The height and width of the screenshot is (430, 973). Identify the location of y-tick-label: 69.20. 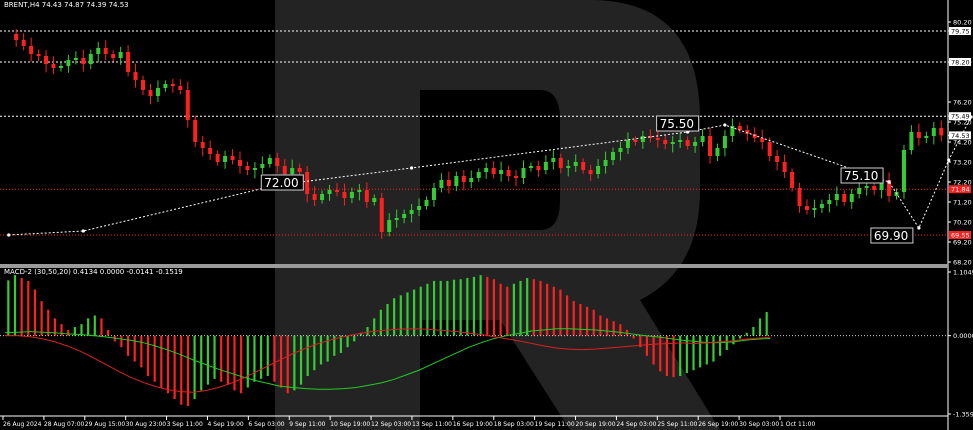
(962, 243).